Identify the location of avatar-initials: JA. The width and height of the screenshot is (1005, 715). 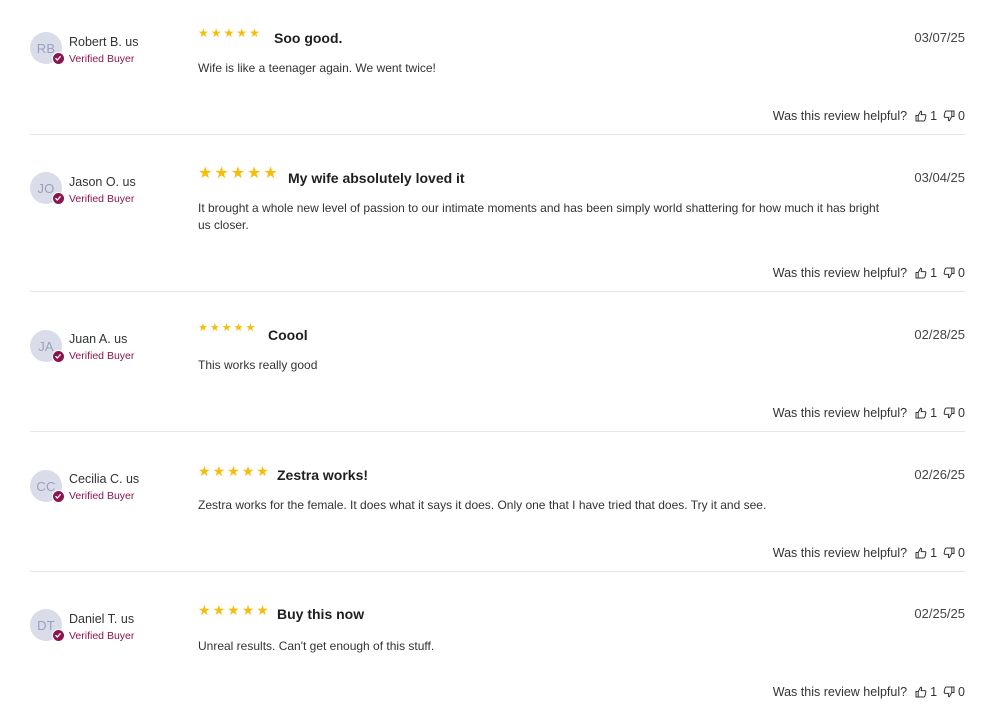
(46, 346).